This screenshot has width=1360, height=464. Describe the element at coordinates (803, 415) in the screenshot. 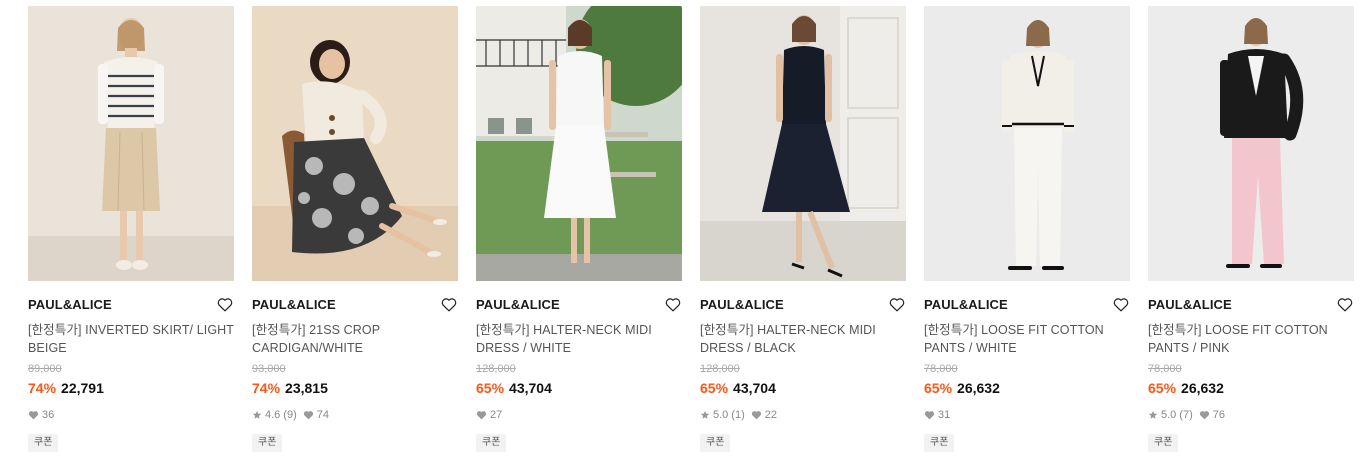

I see `product-meta: 5.0 (1) 22` at that location.